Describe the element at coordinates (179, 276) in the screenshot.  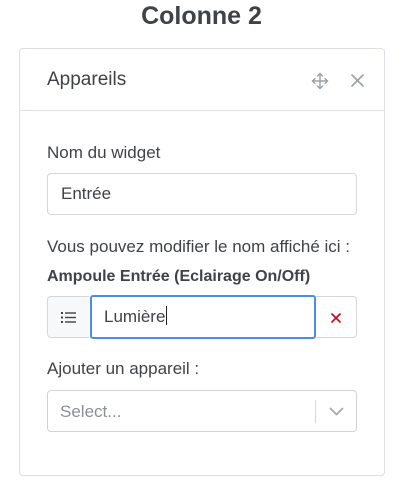
I see `device-label: Ampoule Entrée (Eclairage On/Off)` at that location.